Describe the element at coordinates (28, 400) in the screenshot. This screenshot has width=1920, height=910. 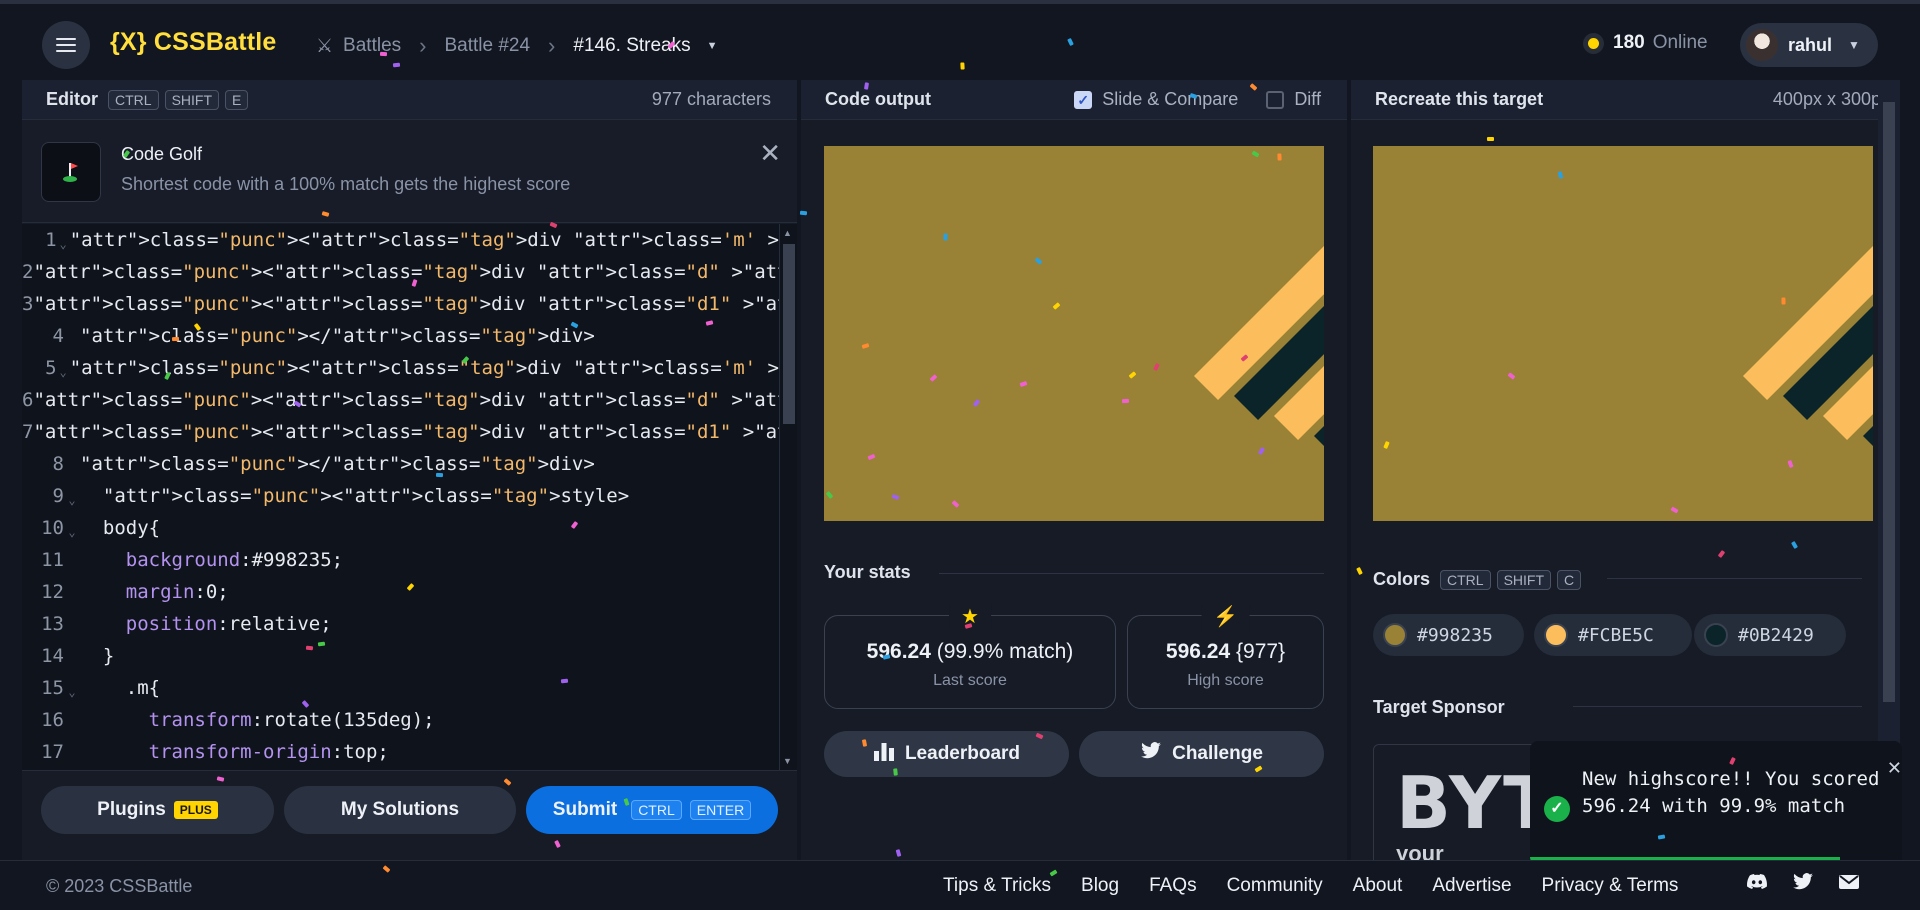
I see `line-number: 6` at that location.